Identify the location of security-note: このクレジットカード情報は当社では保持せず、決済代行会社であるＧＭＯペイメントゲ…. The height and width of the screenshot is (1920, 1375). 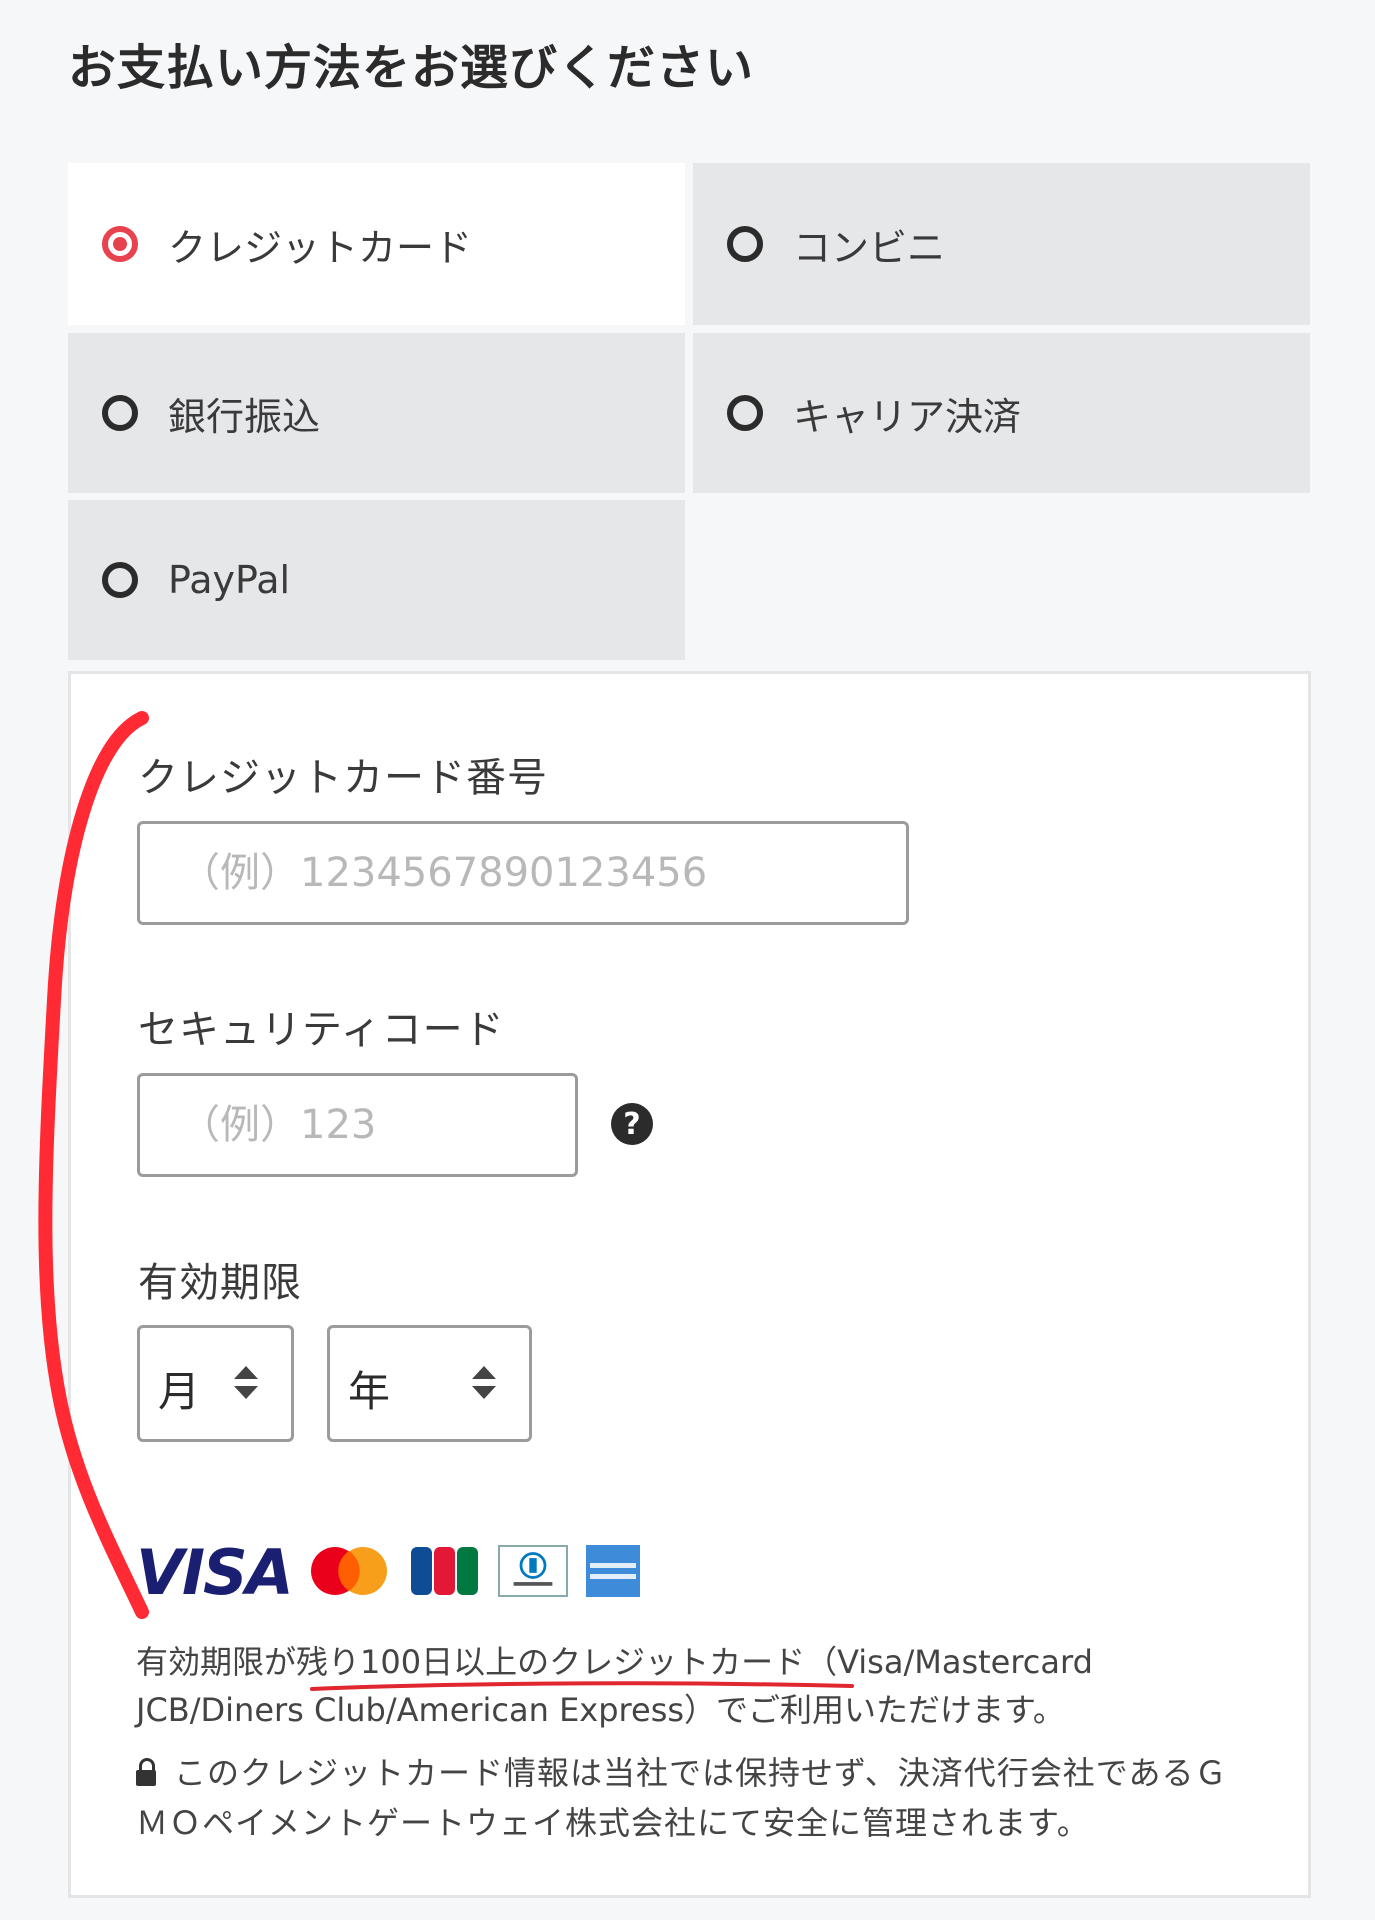
(696, 1798).